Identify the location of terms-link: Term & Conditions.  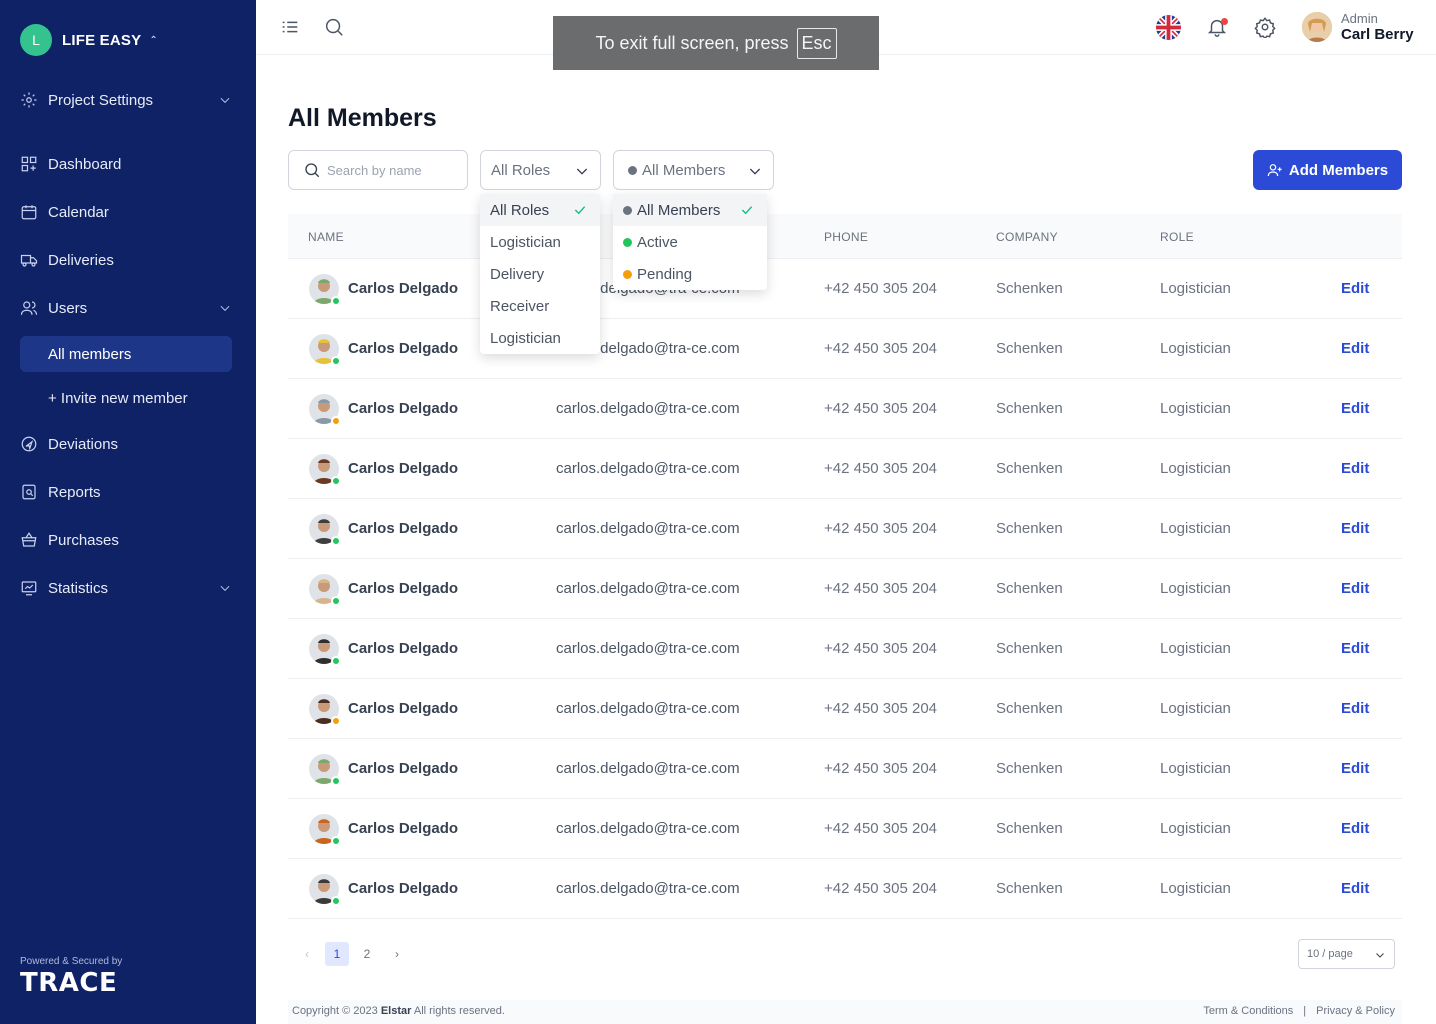
(1248, 1011).